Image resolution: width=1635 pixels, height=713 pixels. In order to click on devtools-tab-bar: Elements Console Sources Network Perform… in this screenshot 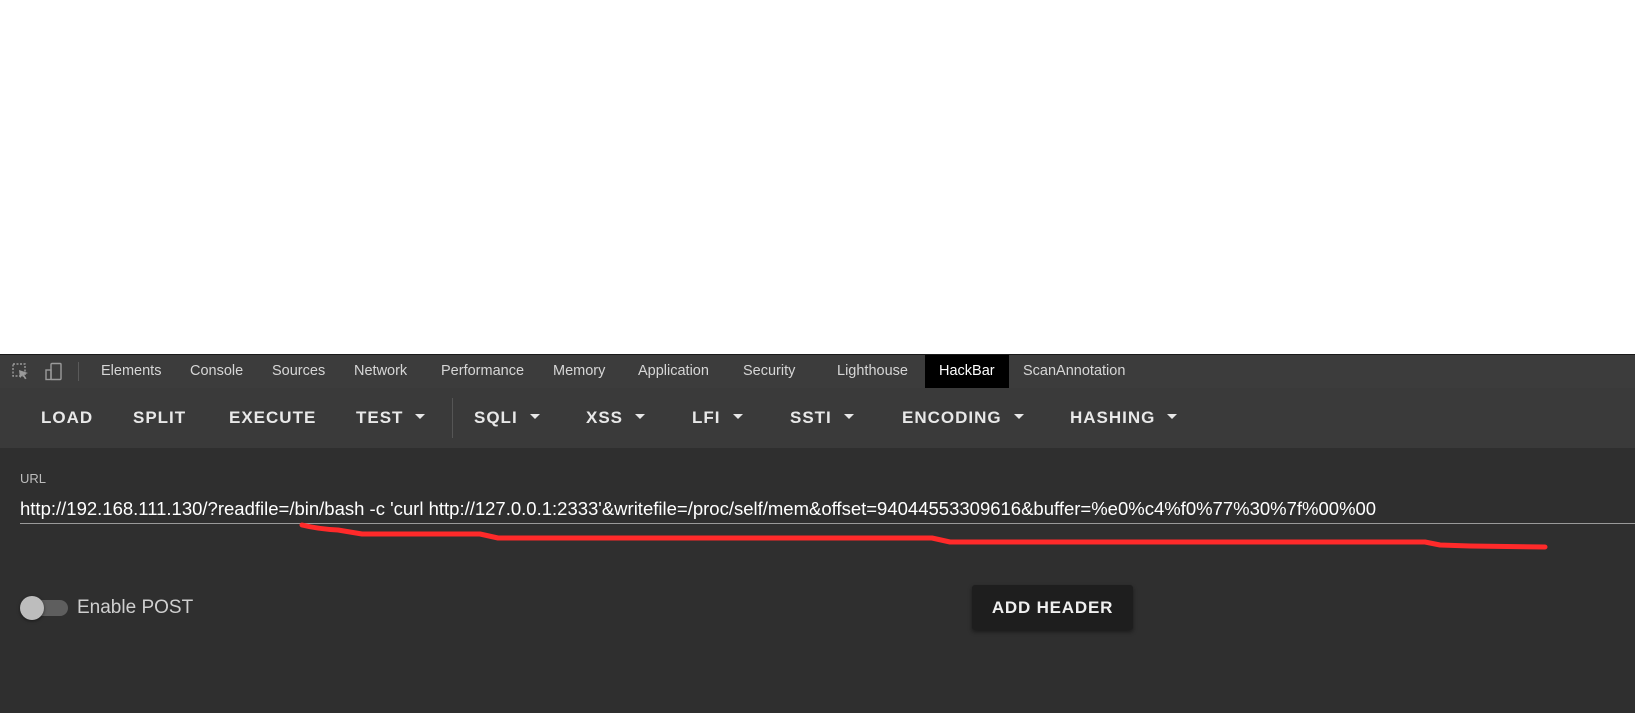, I will do `click(817, 371)`.